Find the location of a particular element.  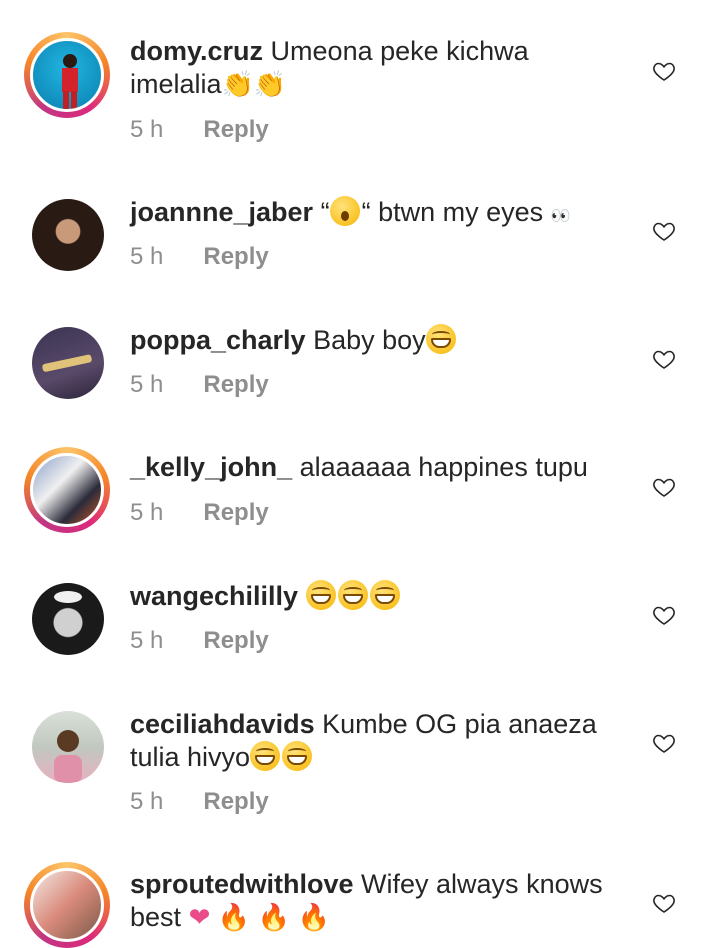

comment-text: “ btwn my eyes is located at coordinates (452, 212).